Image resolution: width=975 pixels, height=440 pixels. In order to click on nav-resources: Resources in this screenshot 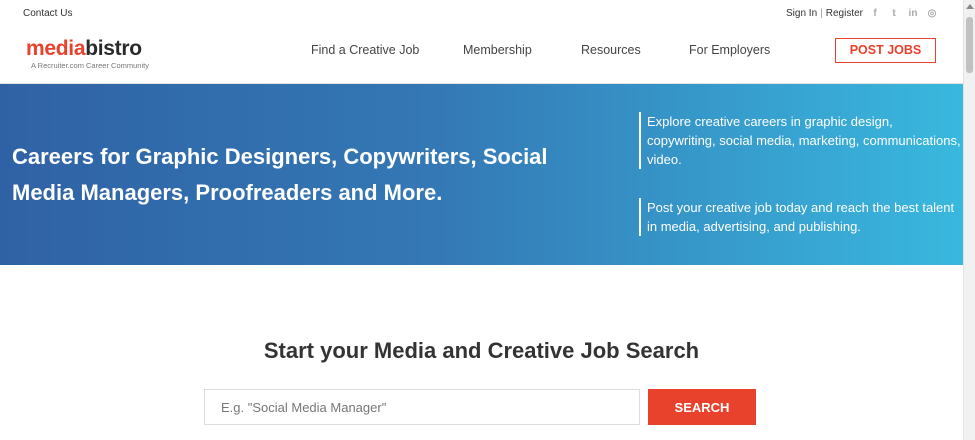, I will do `click(611, 50)`.